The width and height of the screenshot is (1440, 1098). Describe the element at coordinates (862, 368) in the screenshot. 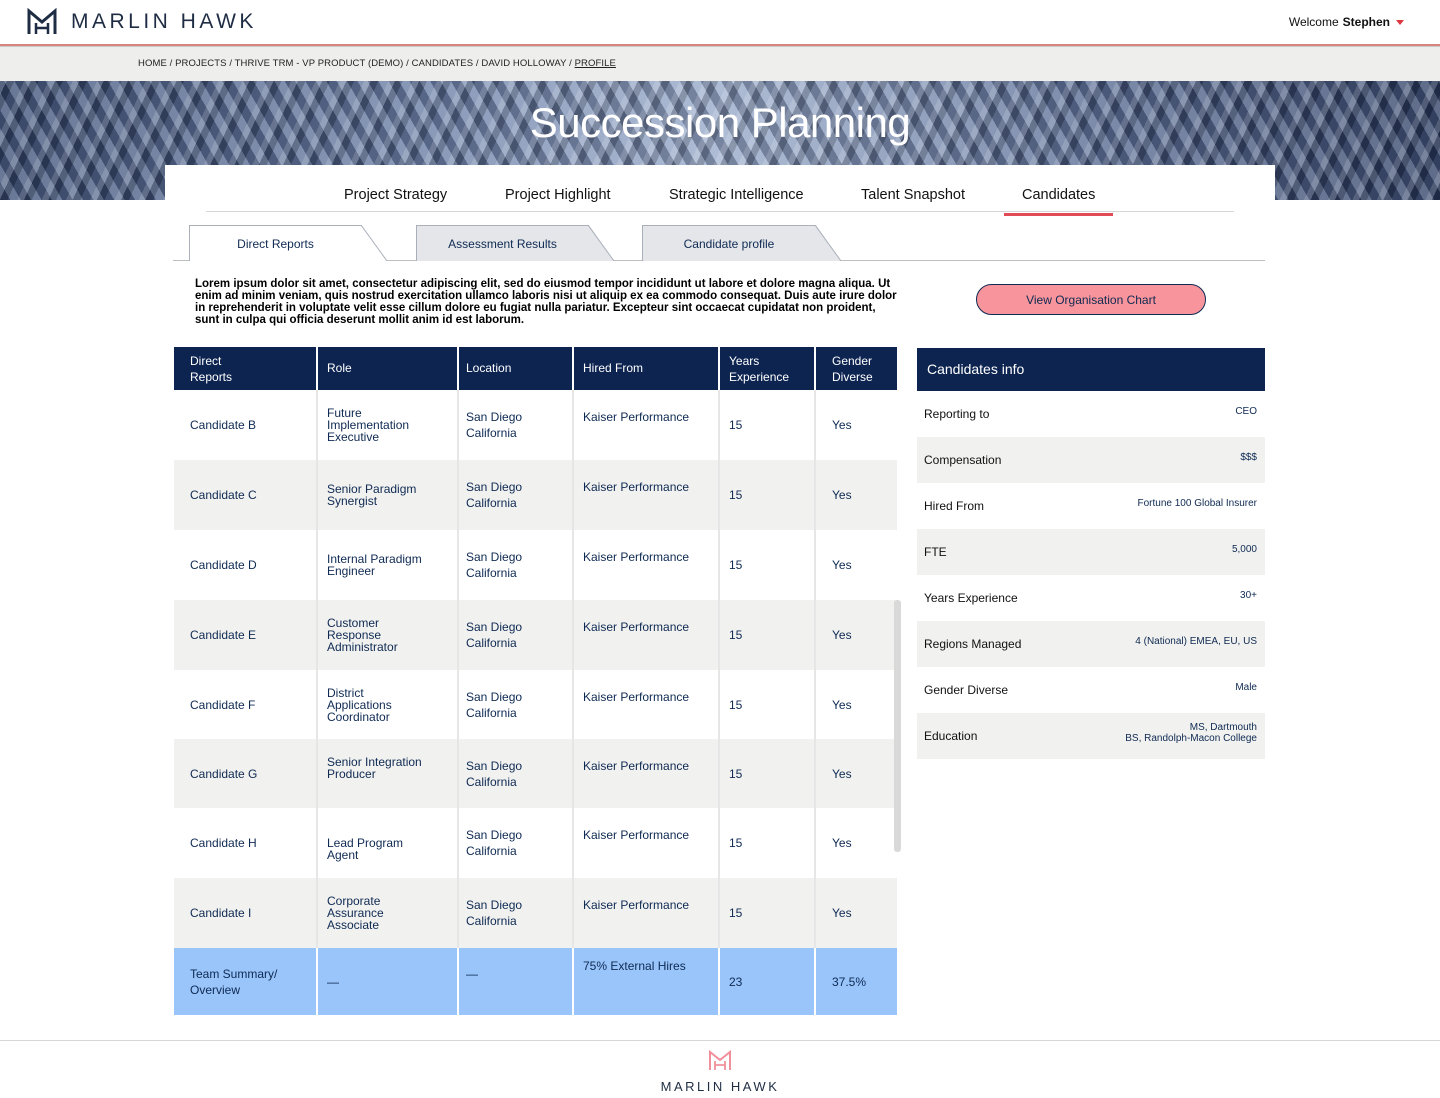

I see `col-header-gender-diverse: Gender Diverse` at that location.